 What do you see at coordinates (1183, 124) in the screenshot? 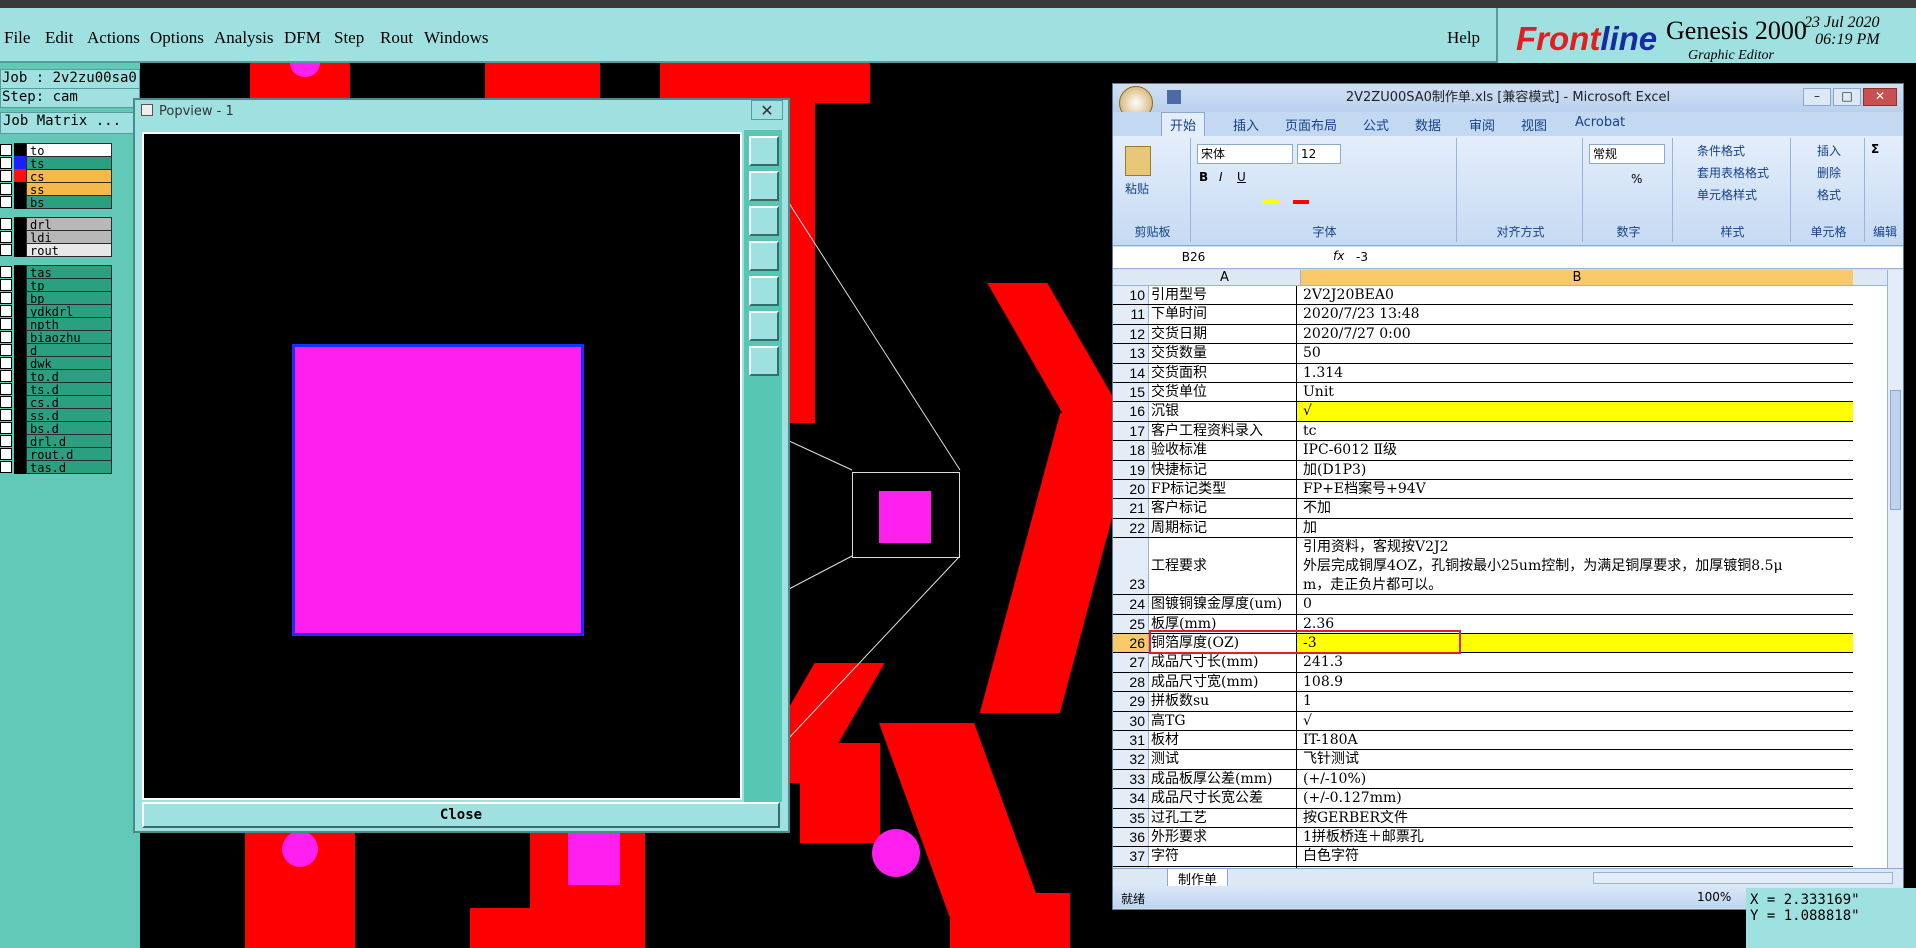
I see `tab-home: 开始` at bounding box center [1183, 124].